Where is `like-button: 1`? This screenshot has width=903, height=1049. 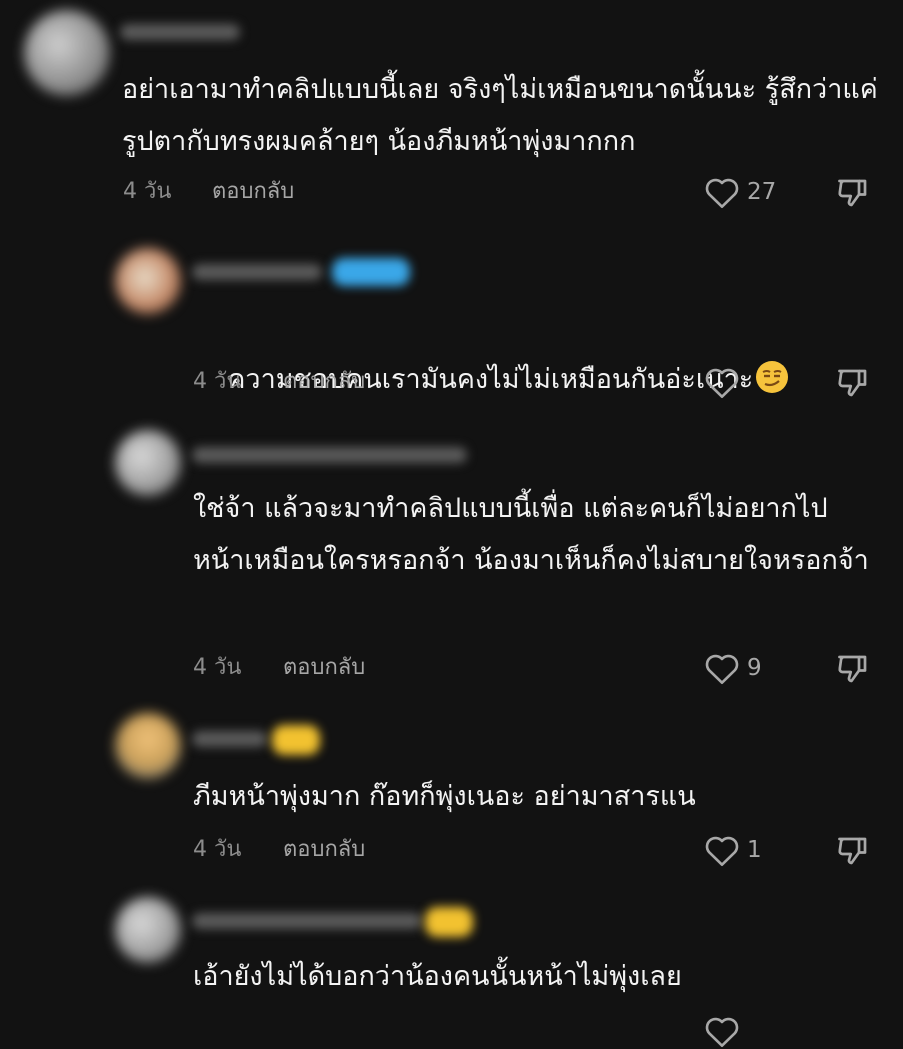 like-button: 1 is located at coordinates (732, 850).